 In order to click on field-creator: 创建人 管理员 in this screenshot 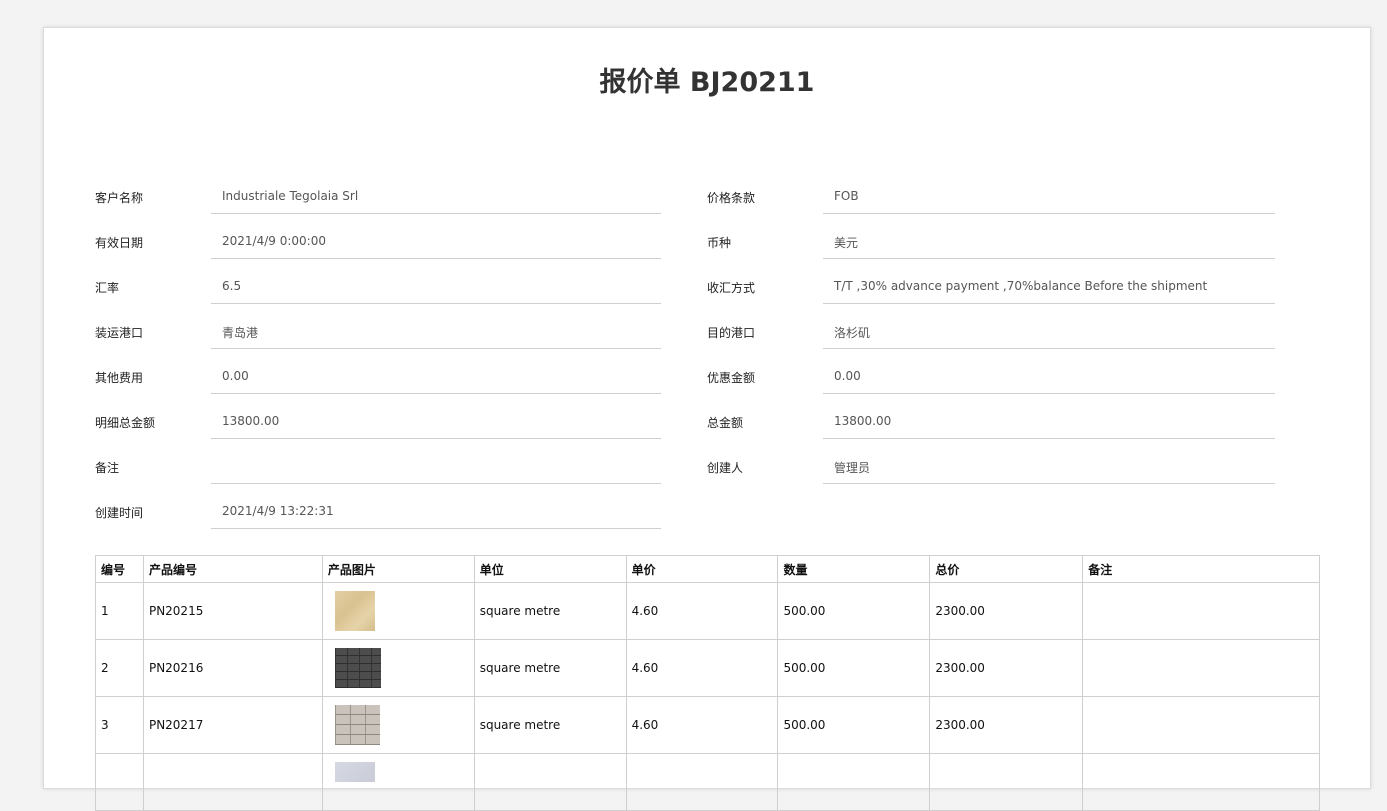, I will do `click(991, 468)`.